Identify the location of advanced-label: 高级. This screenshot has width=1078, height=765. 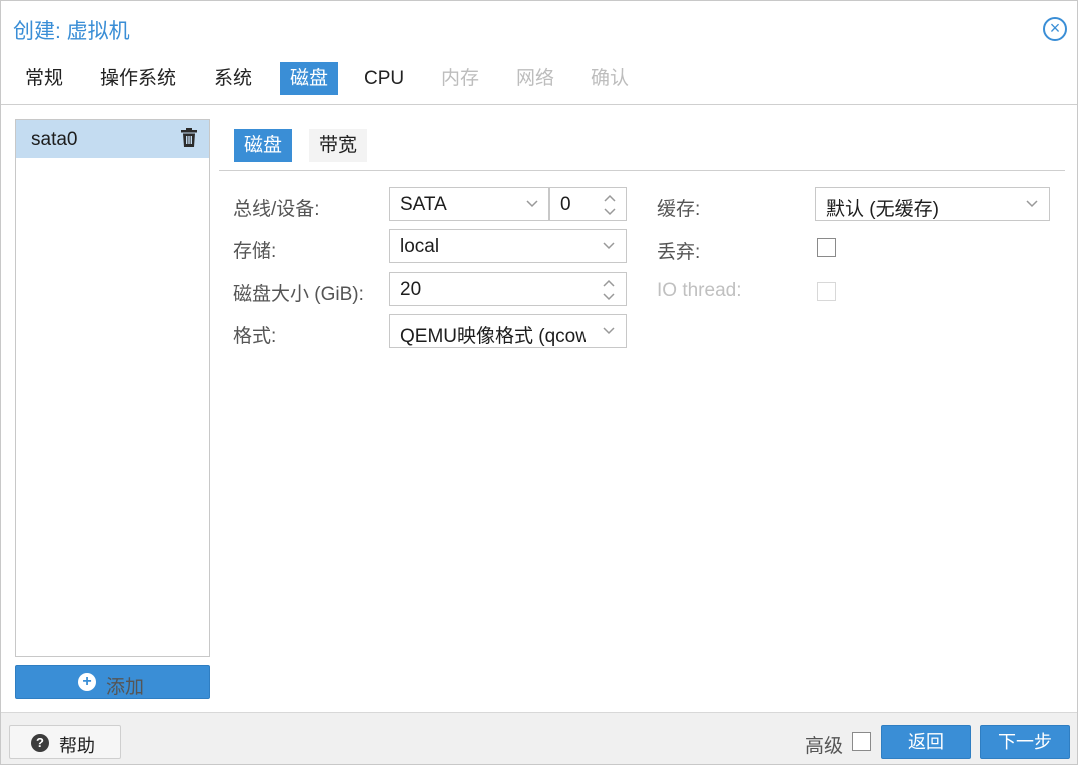
(824, 746).